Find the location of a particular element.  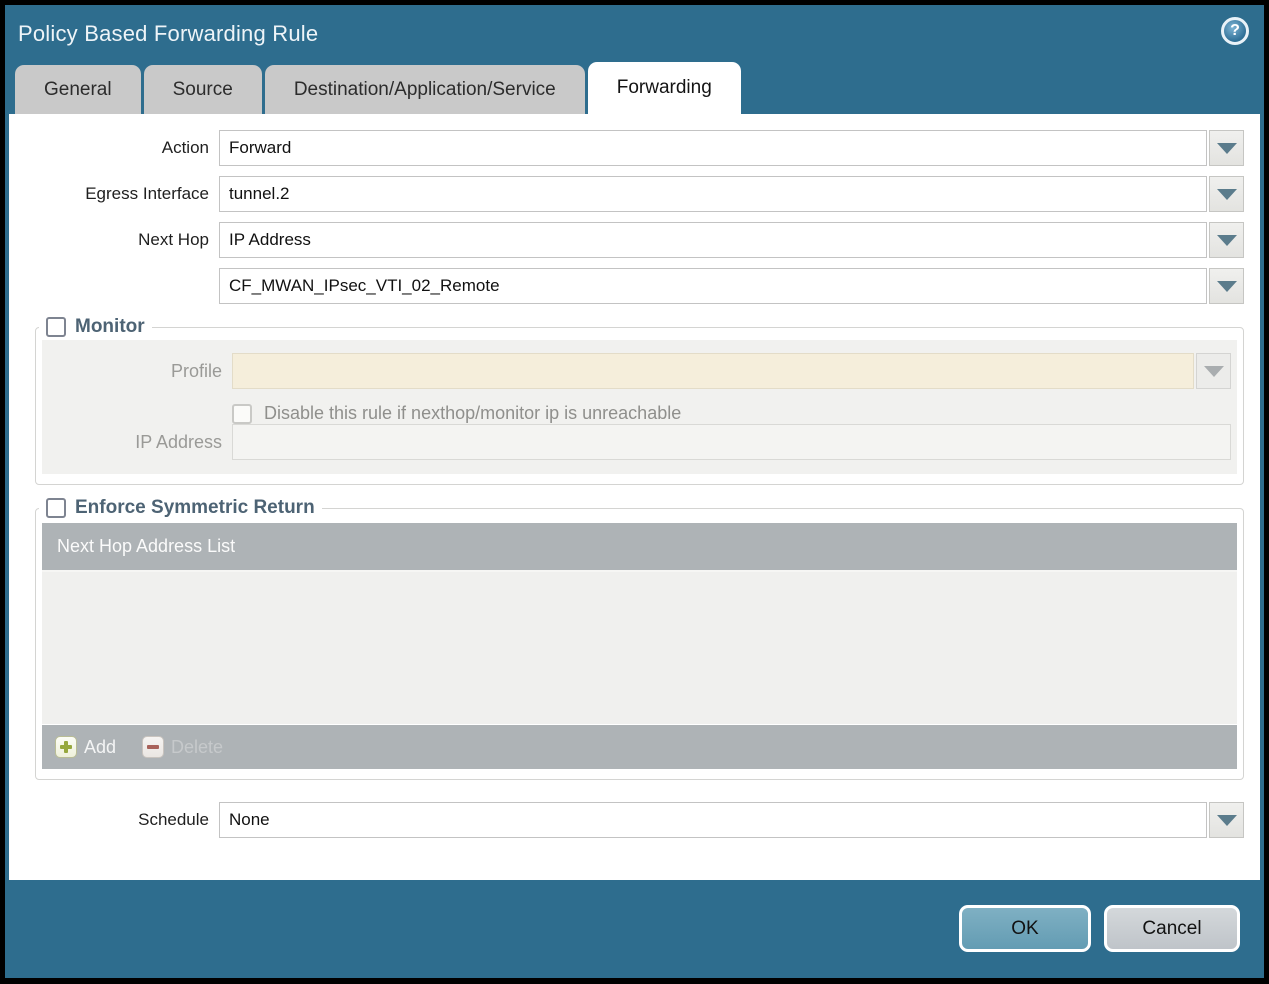

dialog-title: Policy Based Forwarding Rule is located at coordinates (168, 33).